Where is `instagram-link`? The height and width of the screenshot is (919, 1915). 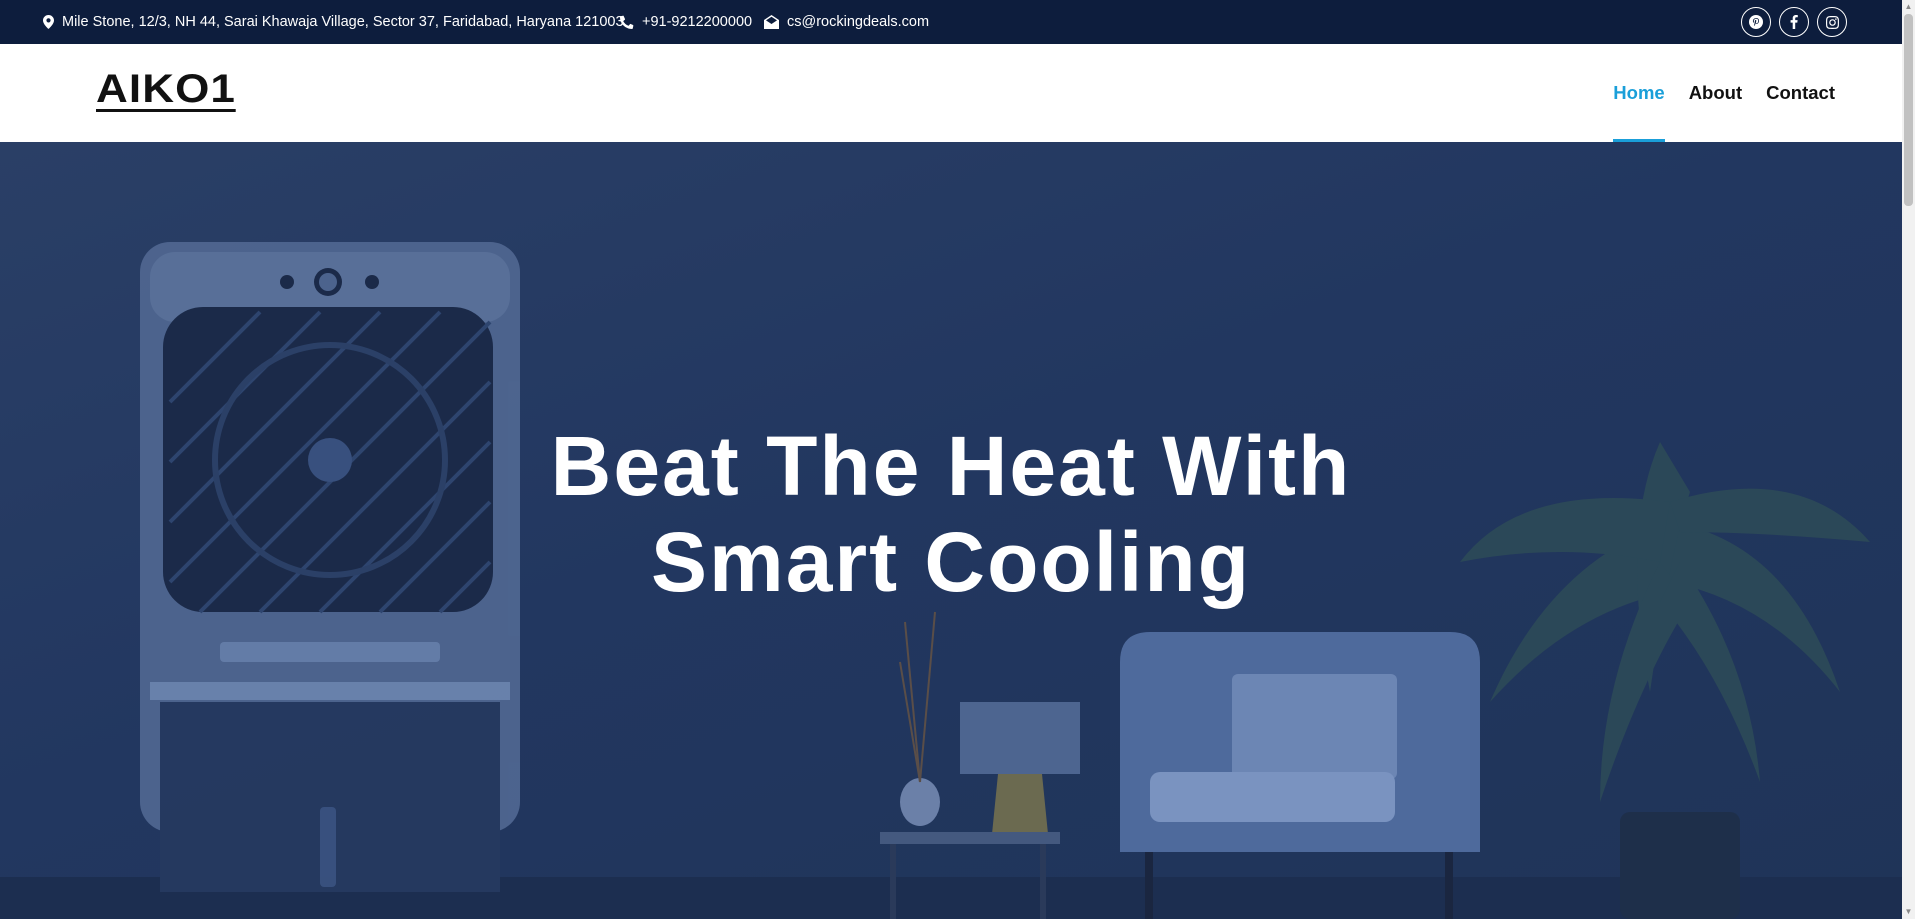 instagram-link is located at coordinates (1832, 22).